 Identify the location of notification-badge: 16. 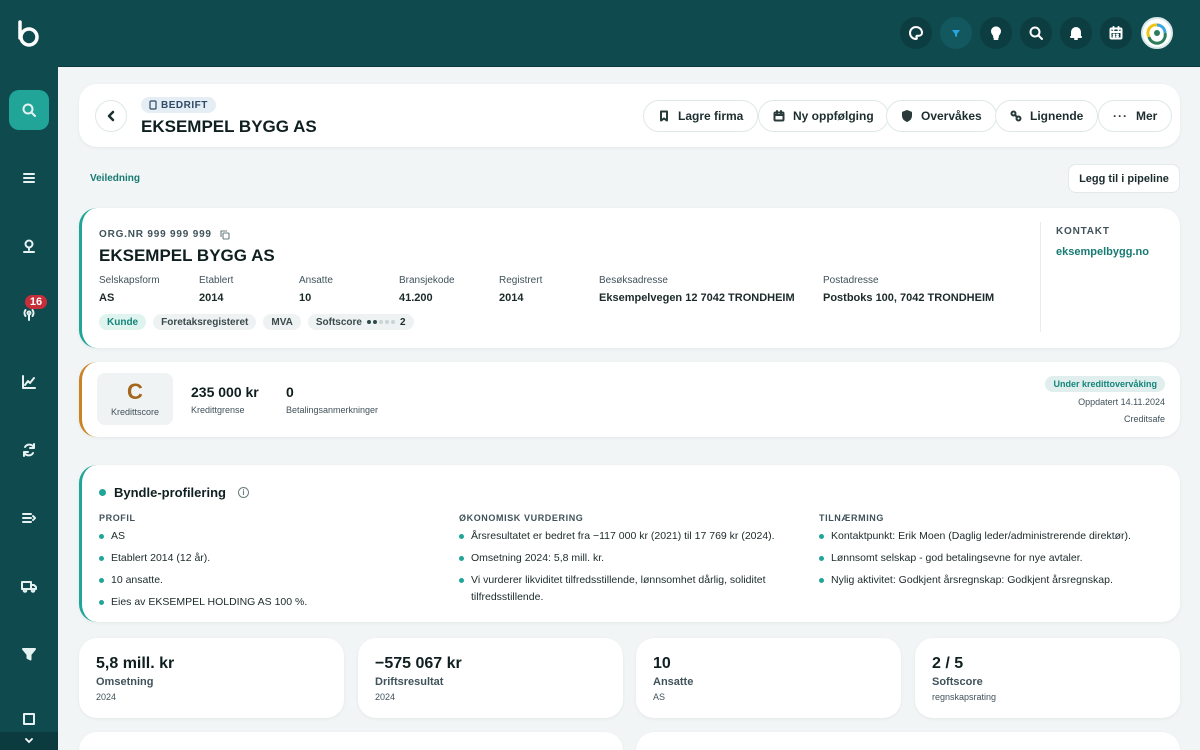
(36, 302).